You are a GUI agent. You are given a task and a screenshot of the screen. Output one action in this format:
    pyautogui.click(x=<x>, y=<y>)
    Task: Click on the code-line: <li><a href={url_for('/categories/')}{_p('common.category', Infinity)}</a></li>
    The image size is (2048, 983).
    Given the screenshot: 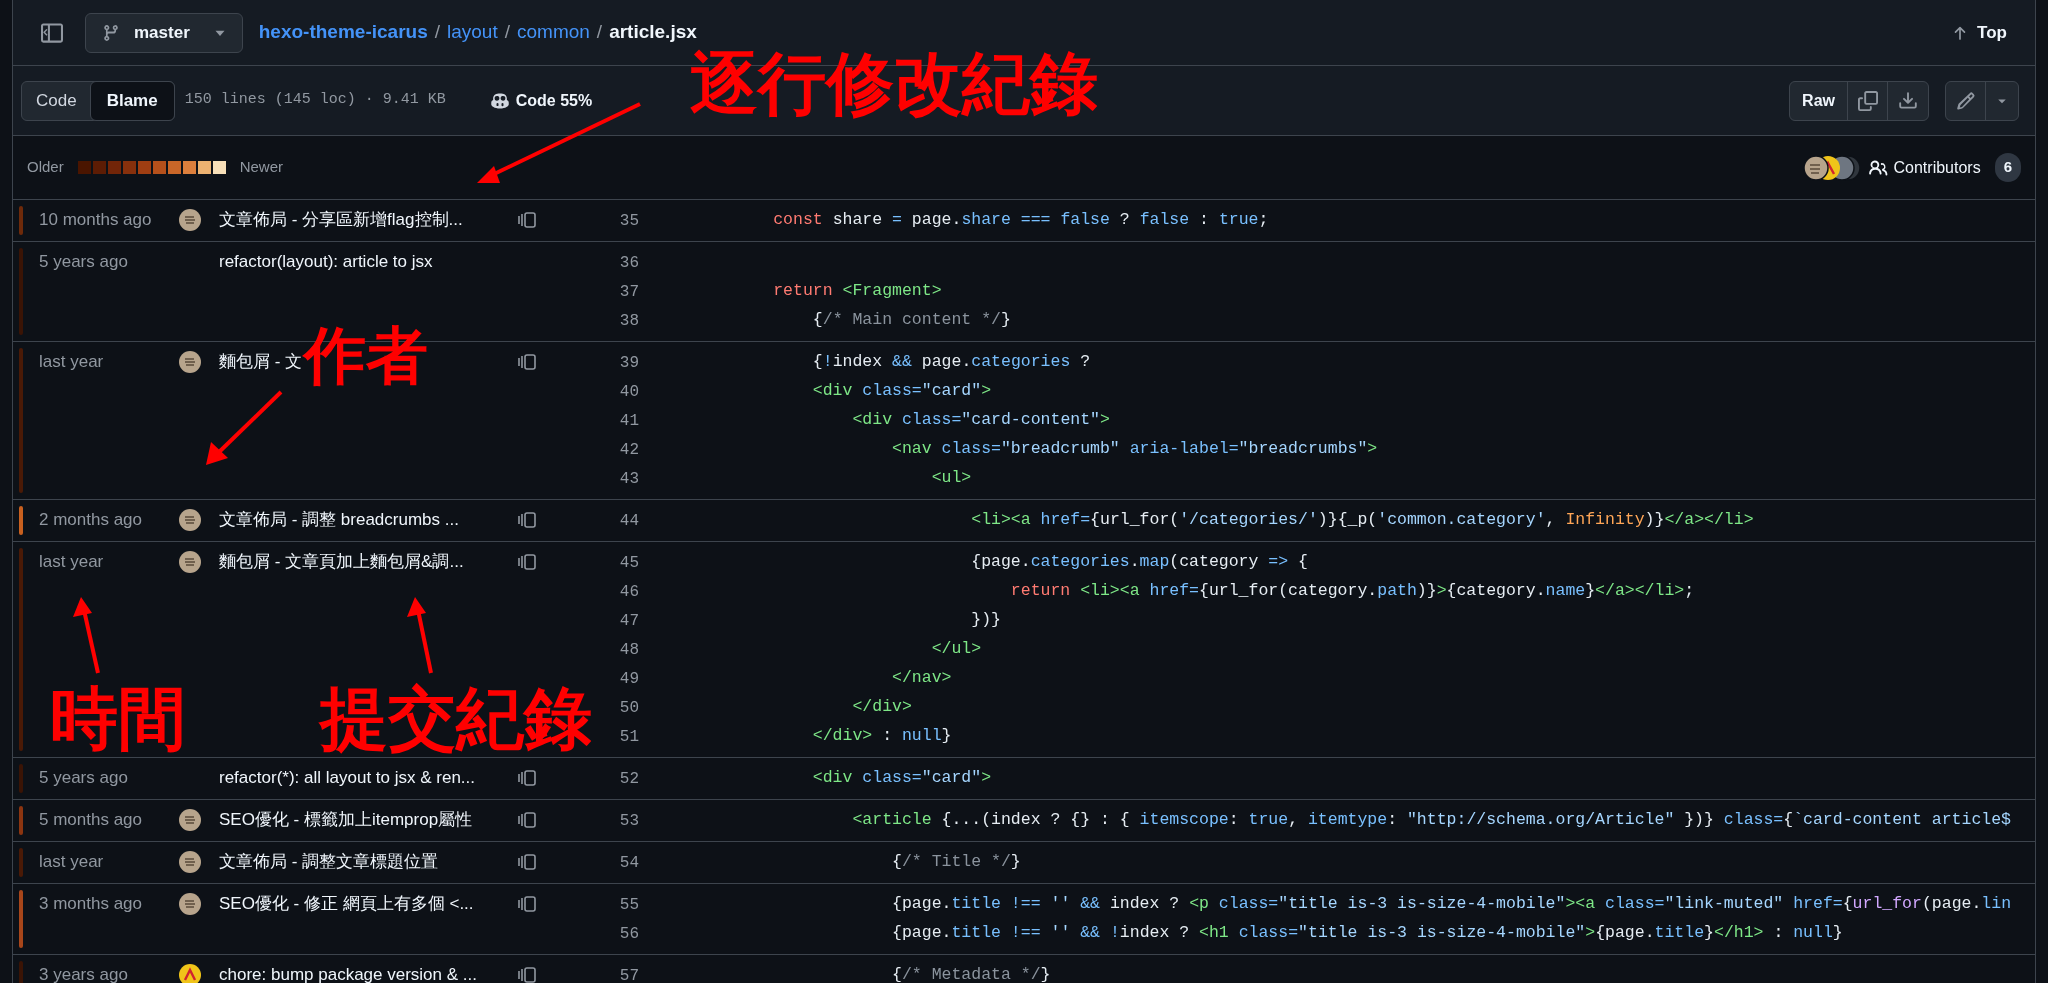 What is the action you would take?
    pyautogui.click(x=1362, y=520)
    